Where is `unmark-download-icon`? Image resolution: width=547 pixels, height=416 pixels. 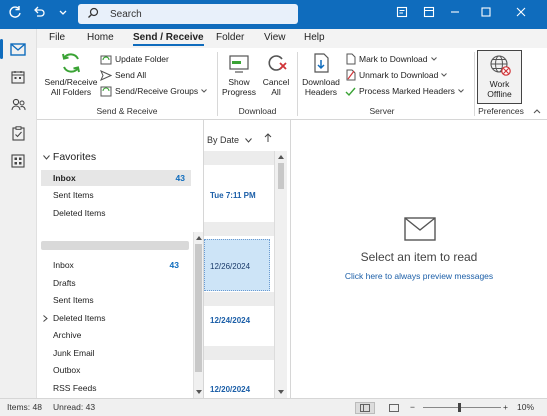
unmark-download-icon is located at coordinates (351, 75).